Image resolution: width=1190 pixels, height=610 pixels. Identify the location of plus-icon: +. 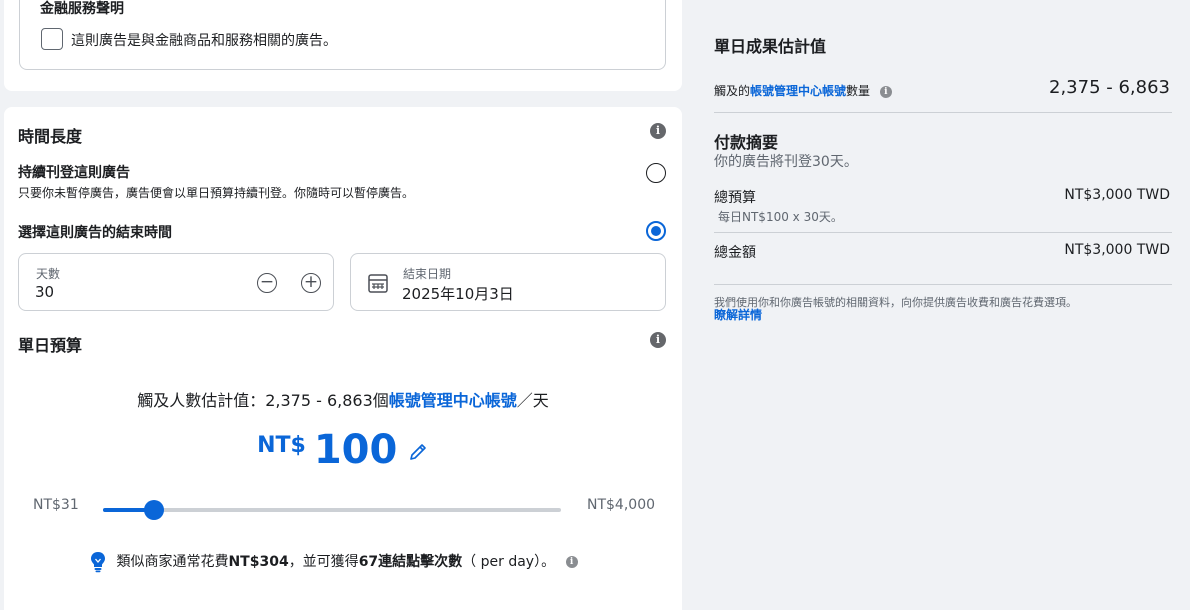
(311, 282).